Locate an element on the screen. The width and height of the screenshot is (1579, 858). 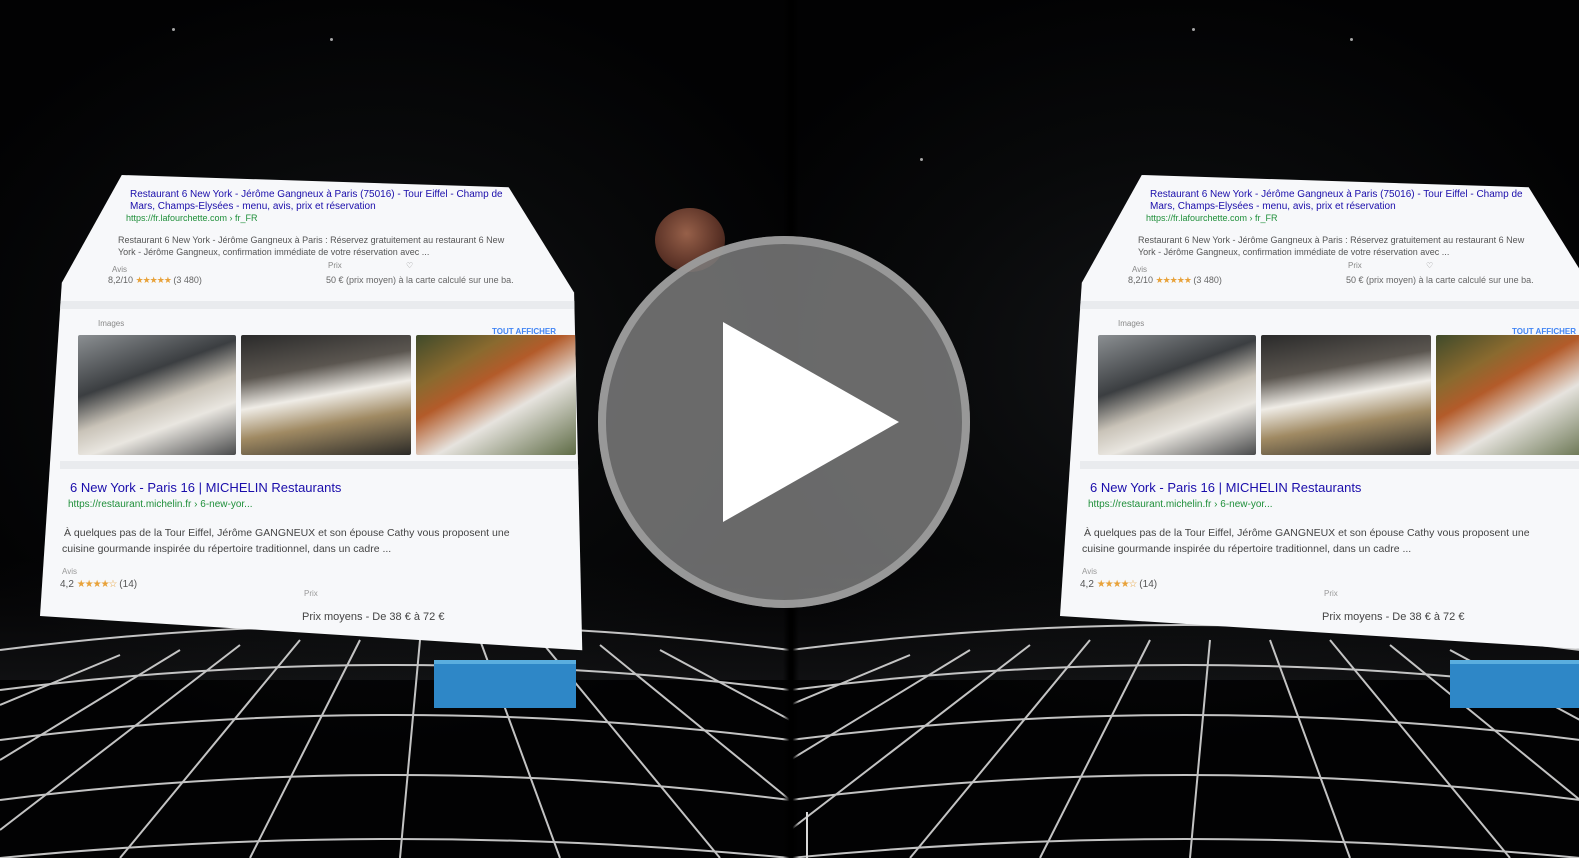
vr-center-marker is located at coordinates (807, 835).